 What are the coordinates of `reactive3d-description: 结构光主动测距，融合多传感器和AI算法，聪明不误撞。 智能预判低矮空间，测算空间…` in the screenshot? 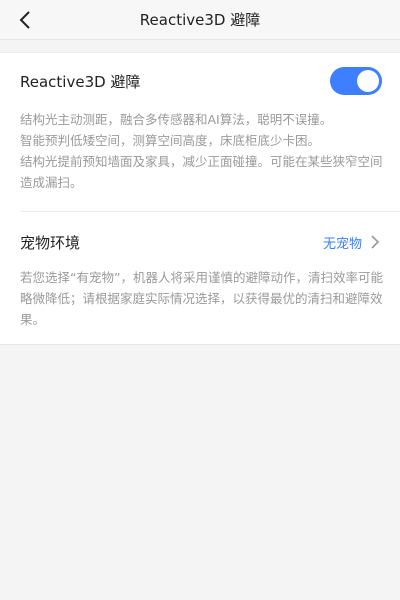 It's located at (205, 151).